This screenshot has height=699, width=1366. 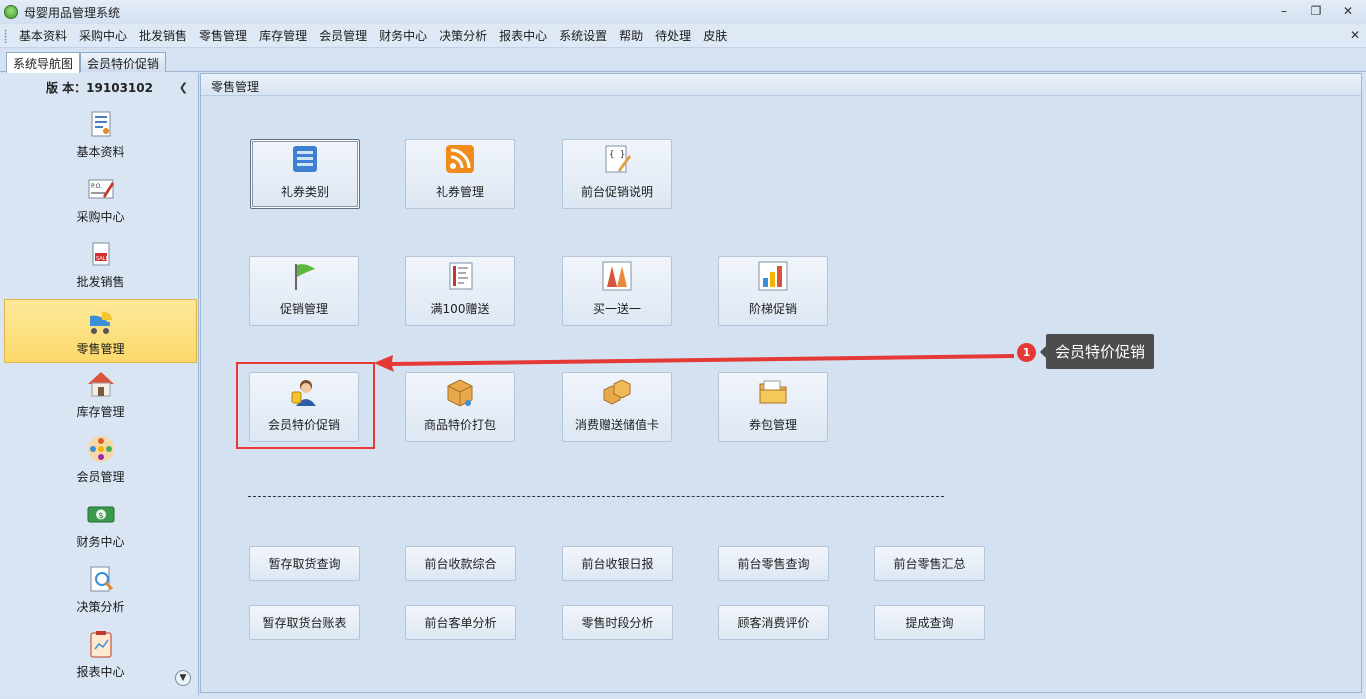 I want to click on menu-grip-icon, so click(x=5, y=35).